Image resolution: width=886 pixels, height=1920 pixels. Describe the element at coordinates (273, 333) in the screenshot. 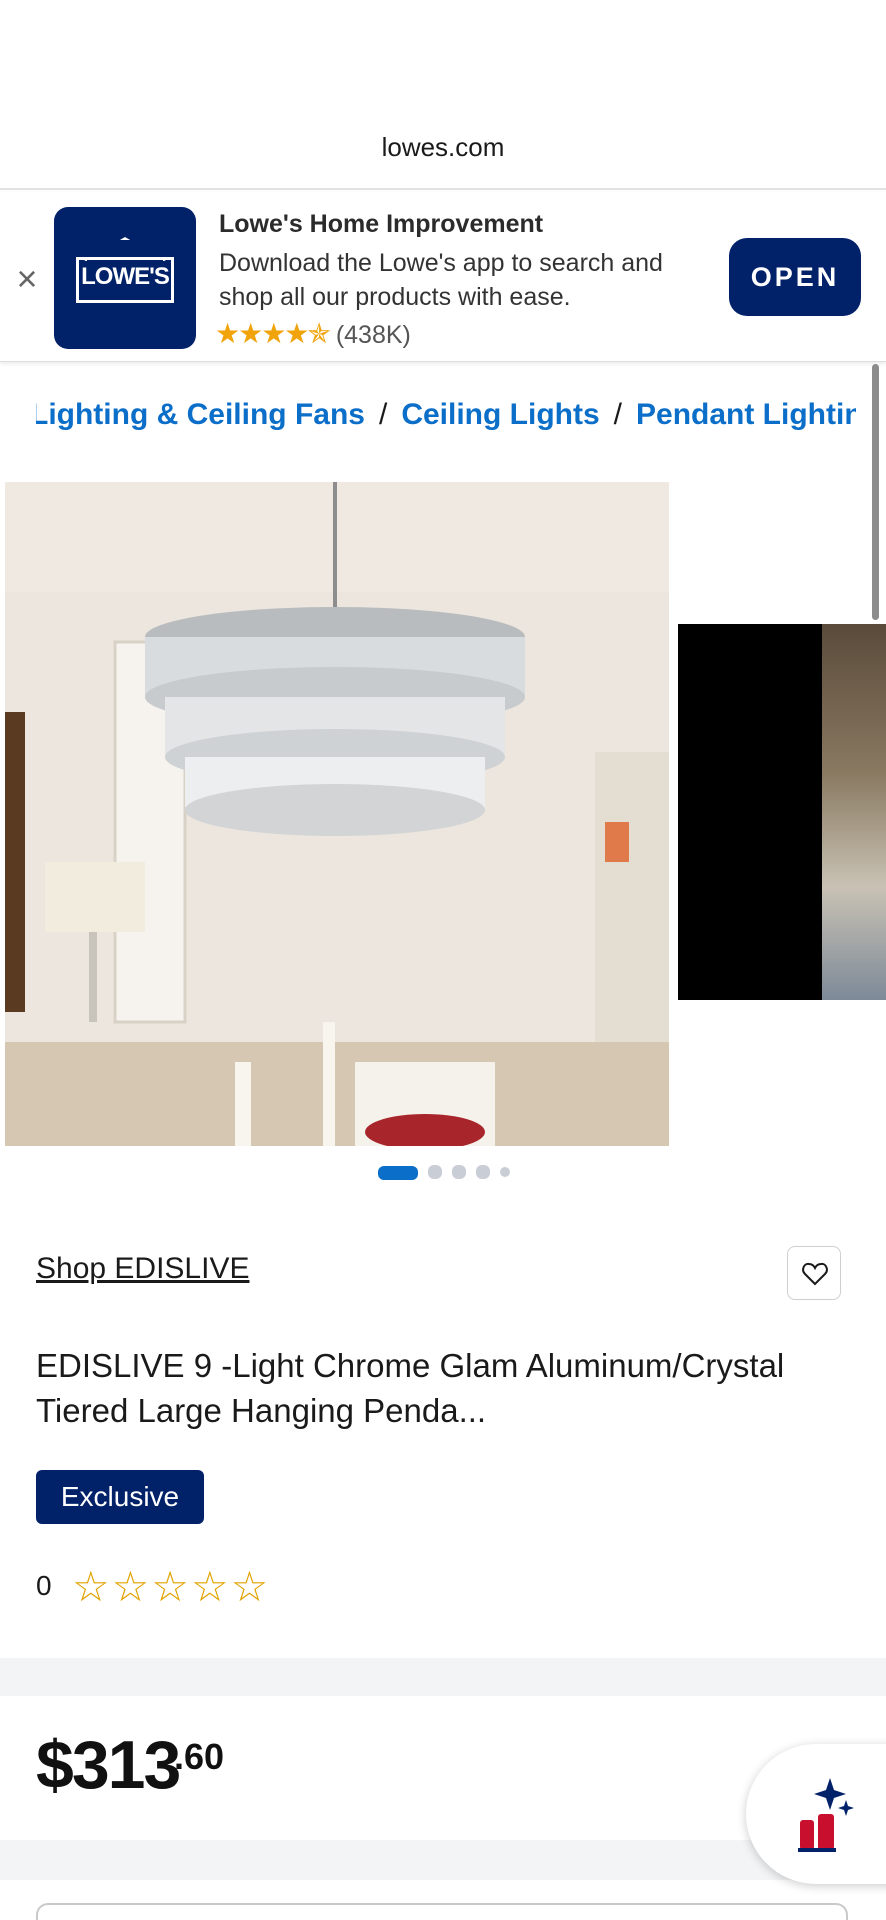

I see `rating-stars: ★★★★✯` at that location.